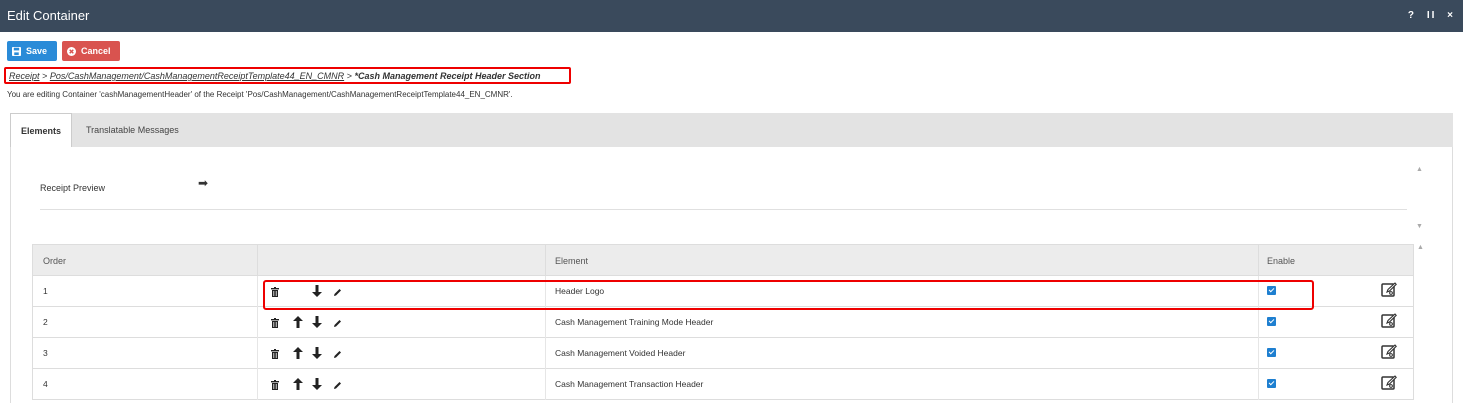 This screenshot has height=403, width=1463. Describe the element at coordinates (572, 261) in the screenshot. I see `column-header-element: Element` at that location.